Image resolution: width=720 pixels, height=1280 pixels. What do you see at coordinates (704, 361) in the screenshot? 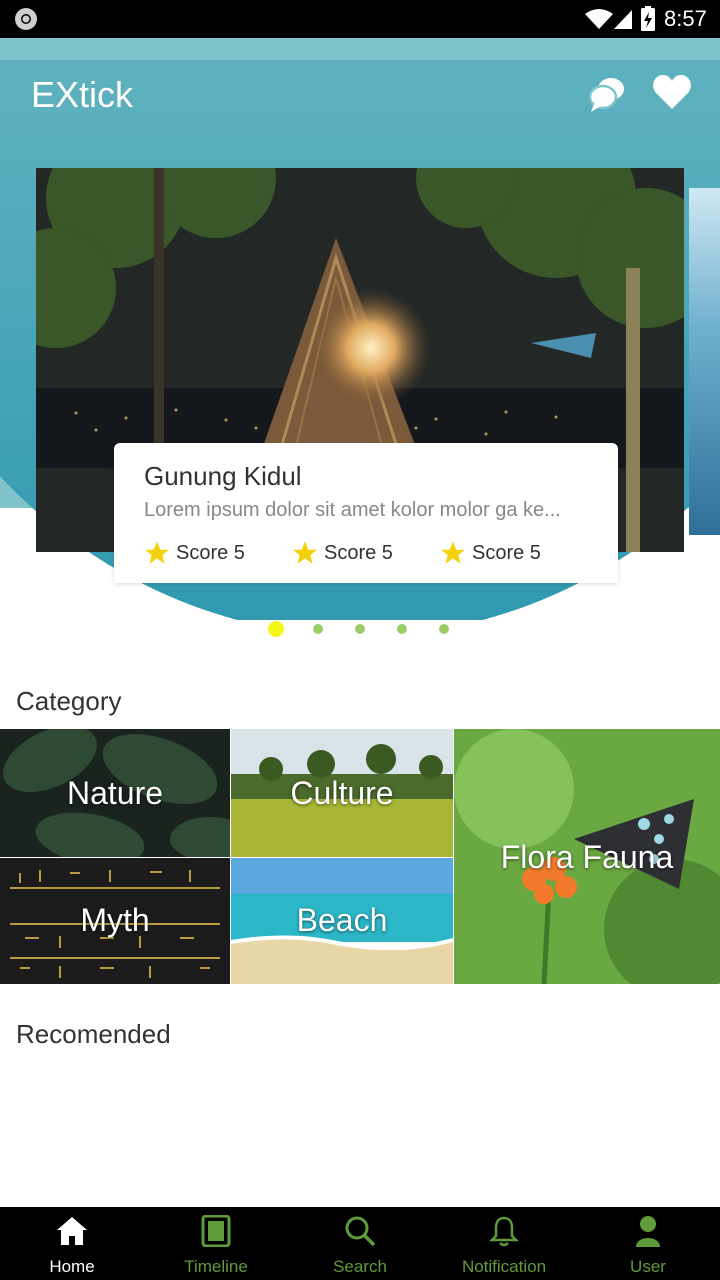
I see `carousel-slide-next` at bounding box center [704, 361].